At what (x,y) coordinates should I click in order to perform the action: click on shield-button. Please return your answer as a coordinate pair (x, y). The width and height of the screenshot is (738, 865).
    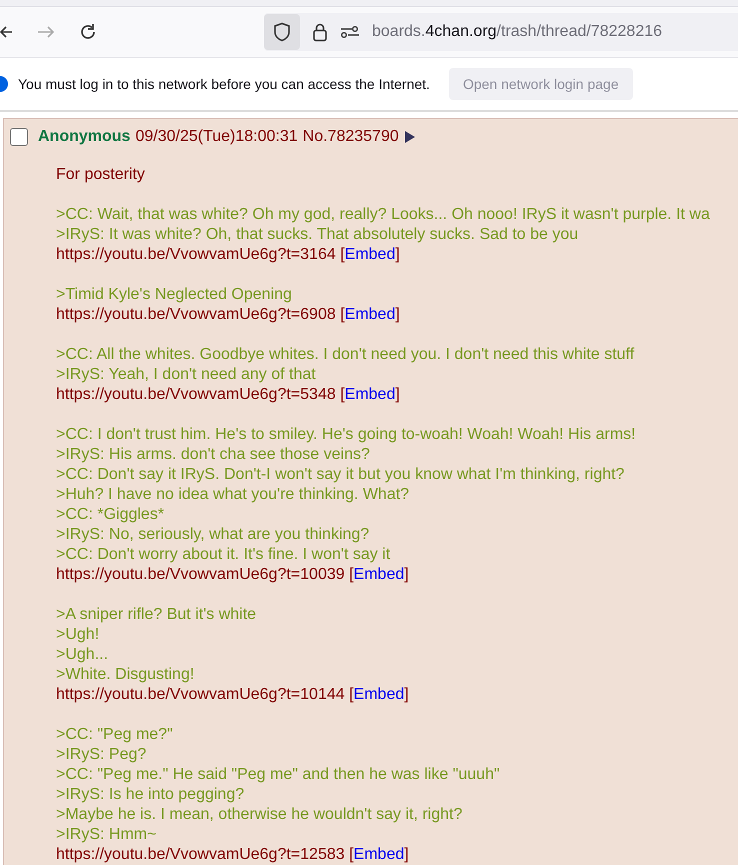
    Looking at the image, I should click on (282, 32).